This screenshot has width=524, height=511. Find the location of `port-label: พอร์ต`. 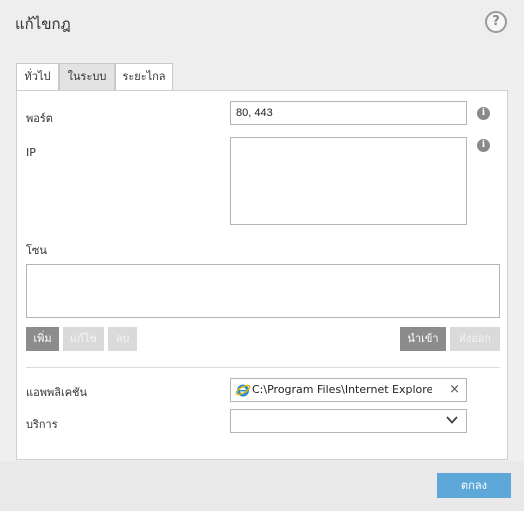

port-label: พอร์ต is located at coordinates (39, 118).